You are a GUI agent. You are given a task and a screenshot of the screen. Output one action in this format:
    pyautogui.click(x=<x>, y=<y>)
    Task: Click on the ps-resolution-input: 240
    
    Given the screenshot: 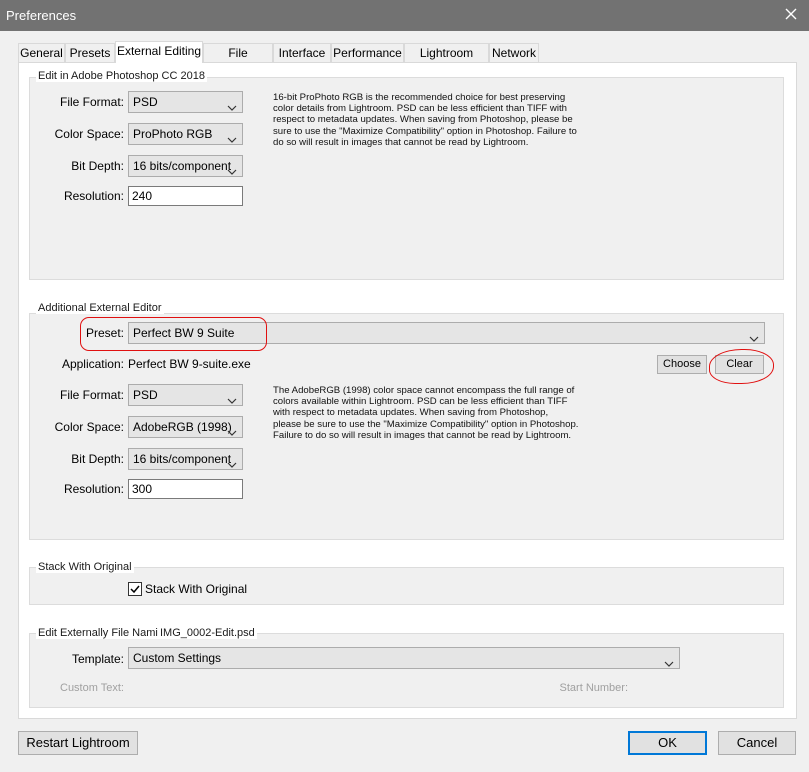 What is the action you would take?
    pyautogui.click(x=185, y=196)
    